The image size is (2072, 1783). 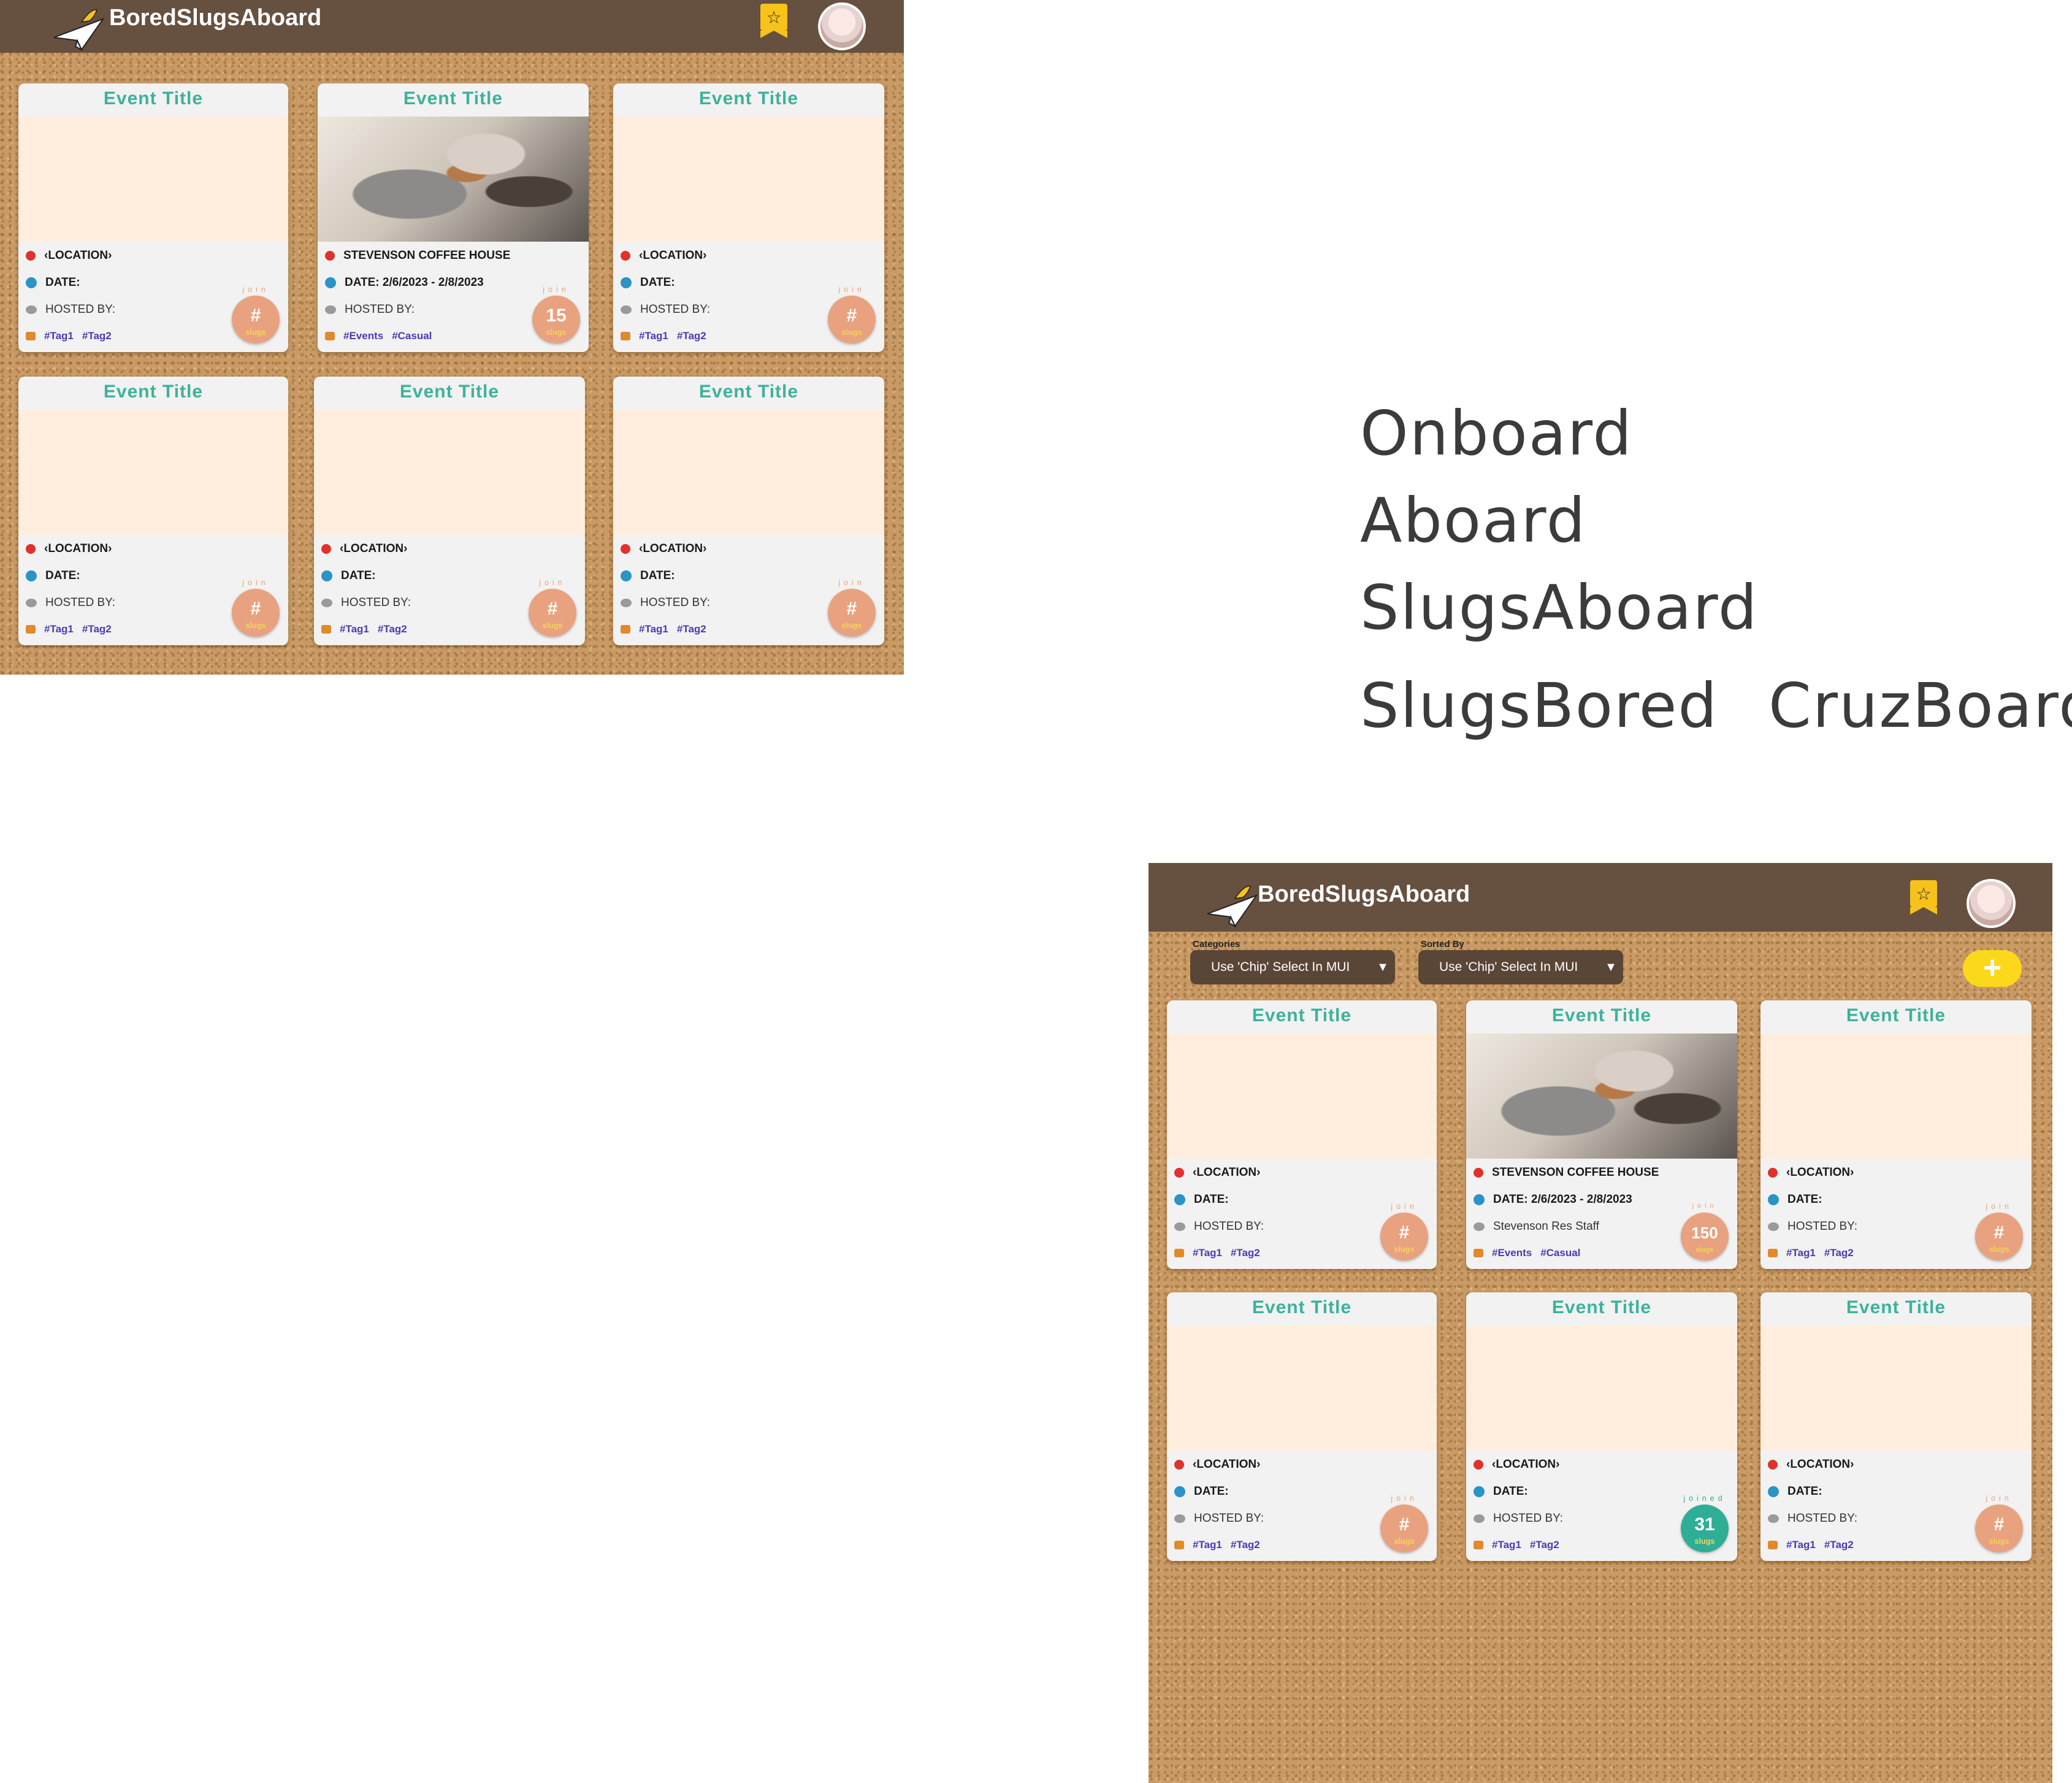 I want to click on star-bookmark-icon: ☆, so click(x=774, y=17).